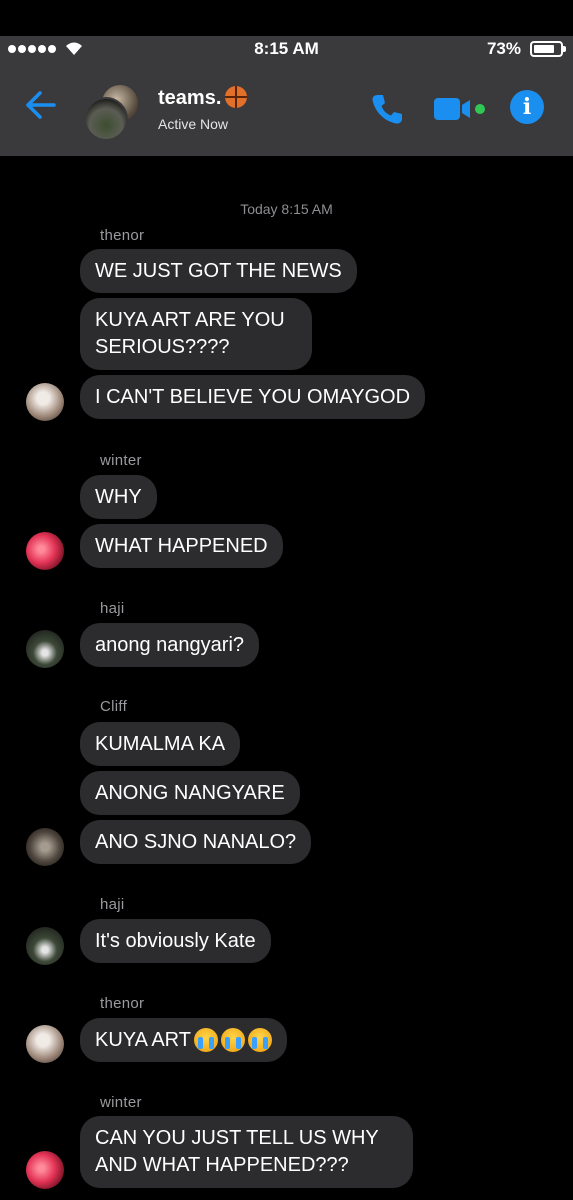 The height and width of the screenshot is (1200, 573). What do you see at coordinates (143, 1039) in the screenshot?
I see `message-text: KUYA ART` at bounding box center [143, 1039].